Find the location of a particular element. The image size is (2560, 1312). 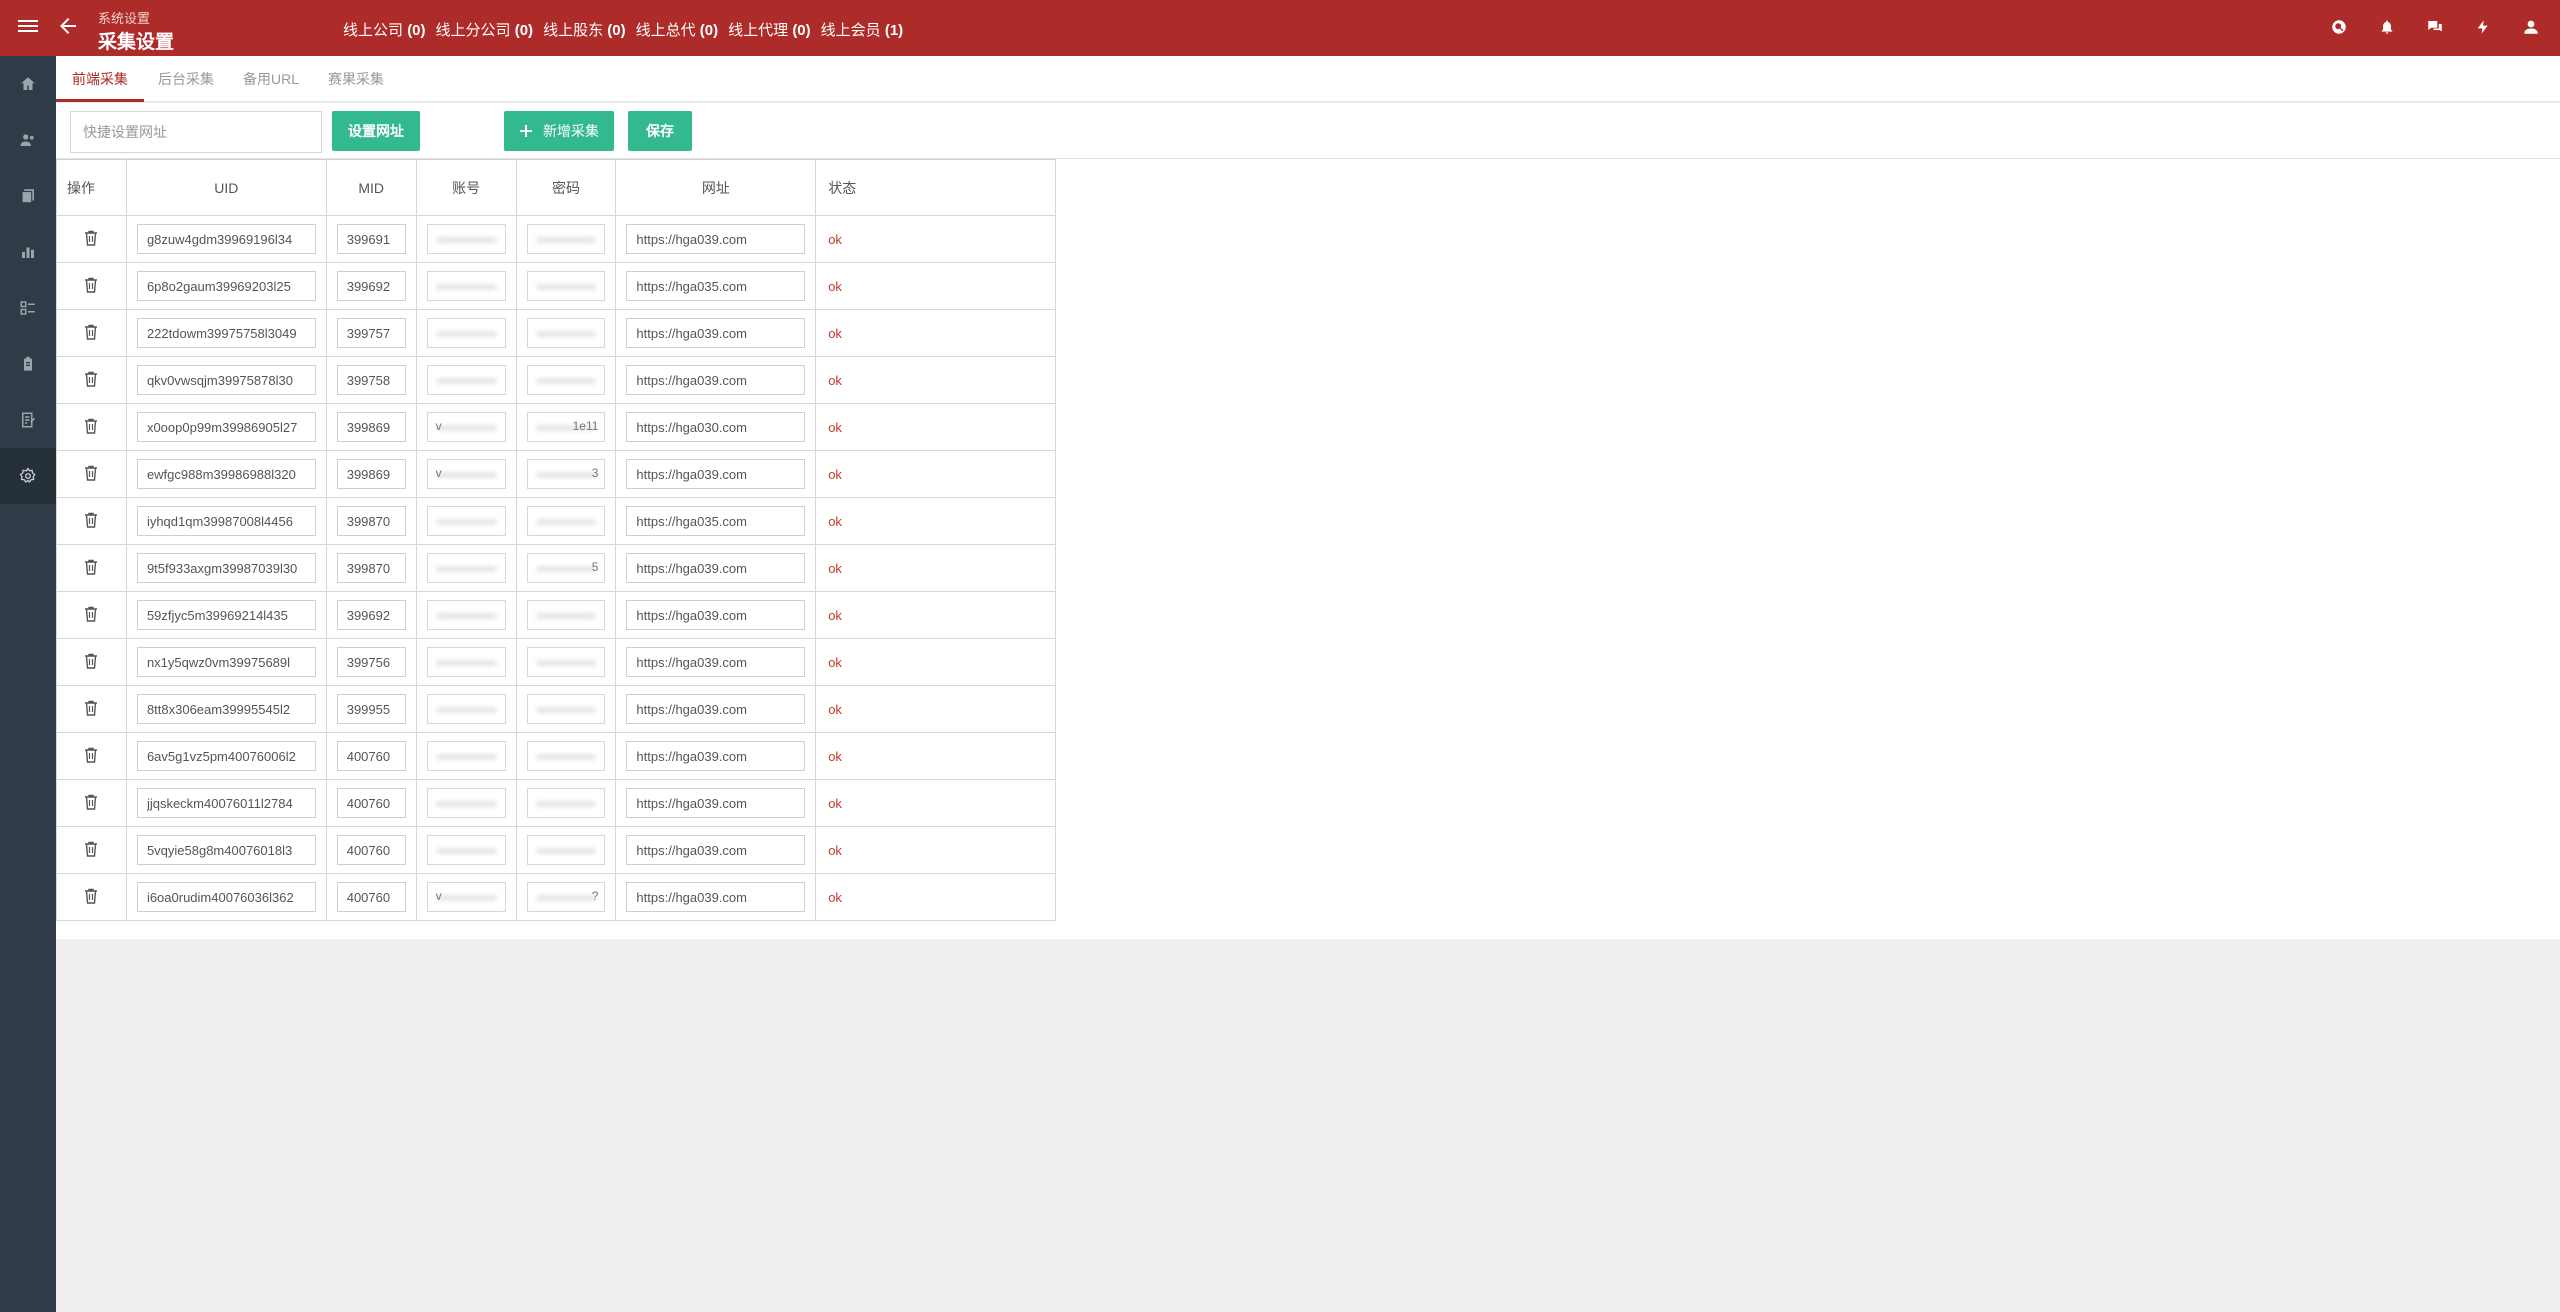

bell-icon is located at coordinates (2387, 27).